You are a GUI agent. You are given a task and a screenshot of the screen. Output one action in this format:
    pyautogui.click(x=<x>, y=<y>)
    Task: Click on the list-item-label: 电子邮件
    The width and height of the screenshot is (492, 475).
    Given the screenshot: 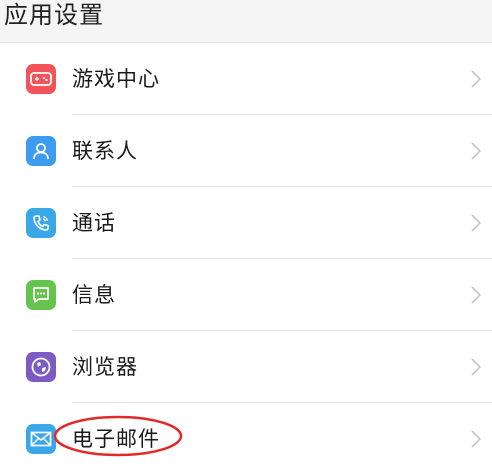 What is the action you would take?
    pyautogui.click(x=116, y=439)
    